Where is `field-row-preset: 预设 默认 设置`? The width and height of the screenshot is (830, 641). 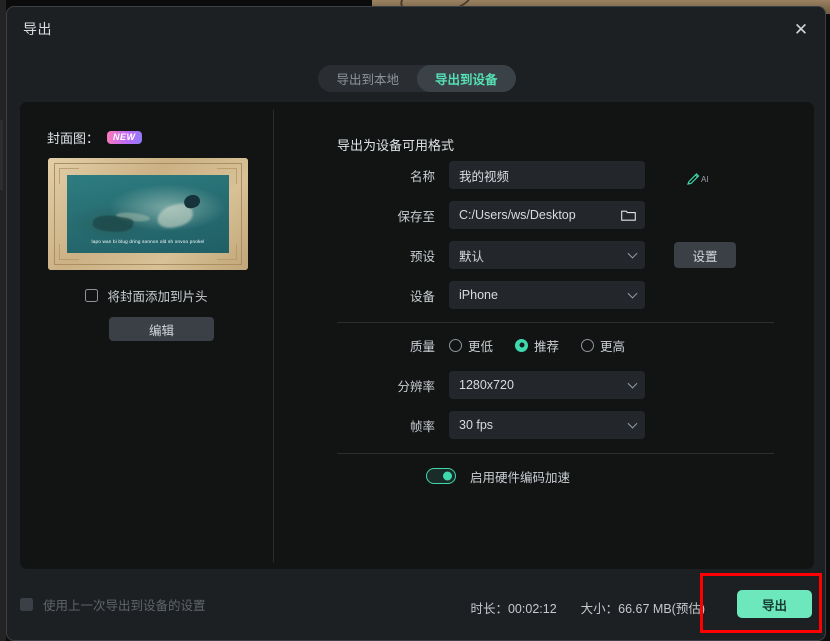 field-row-preset: 预设 默认 设置 is located at coordinates (544, 255).